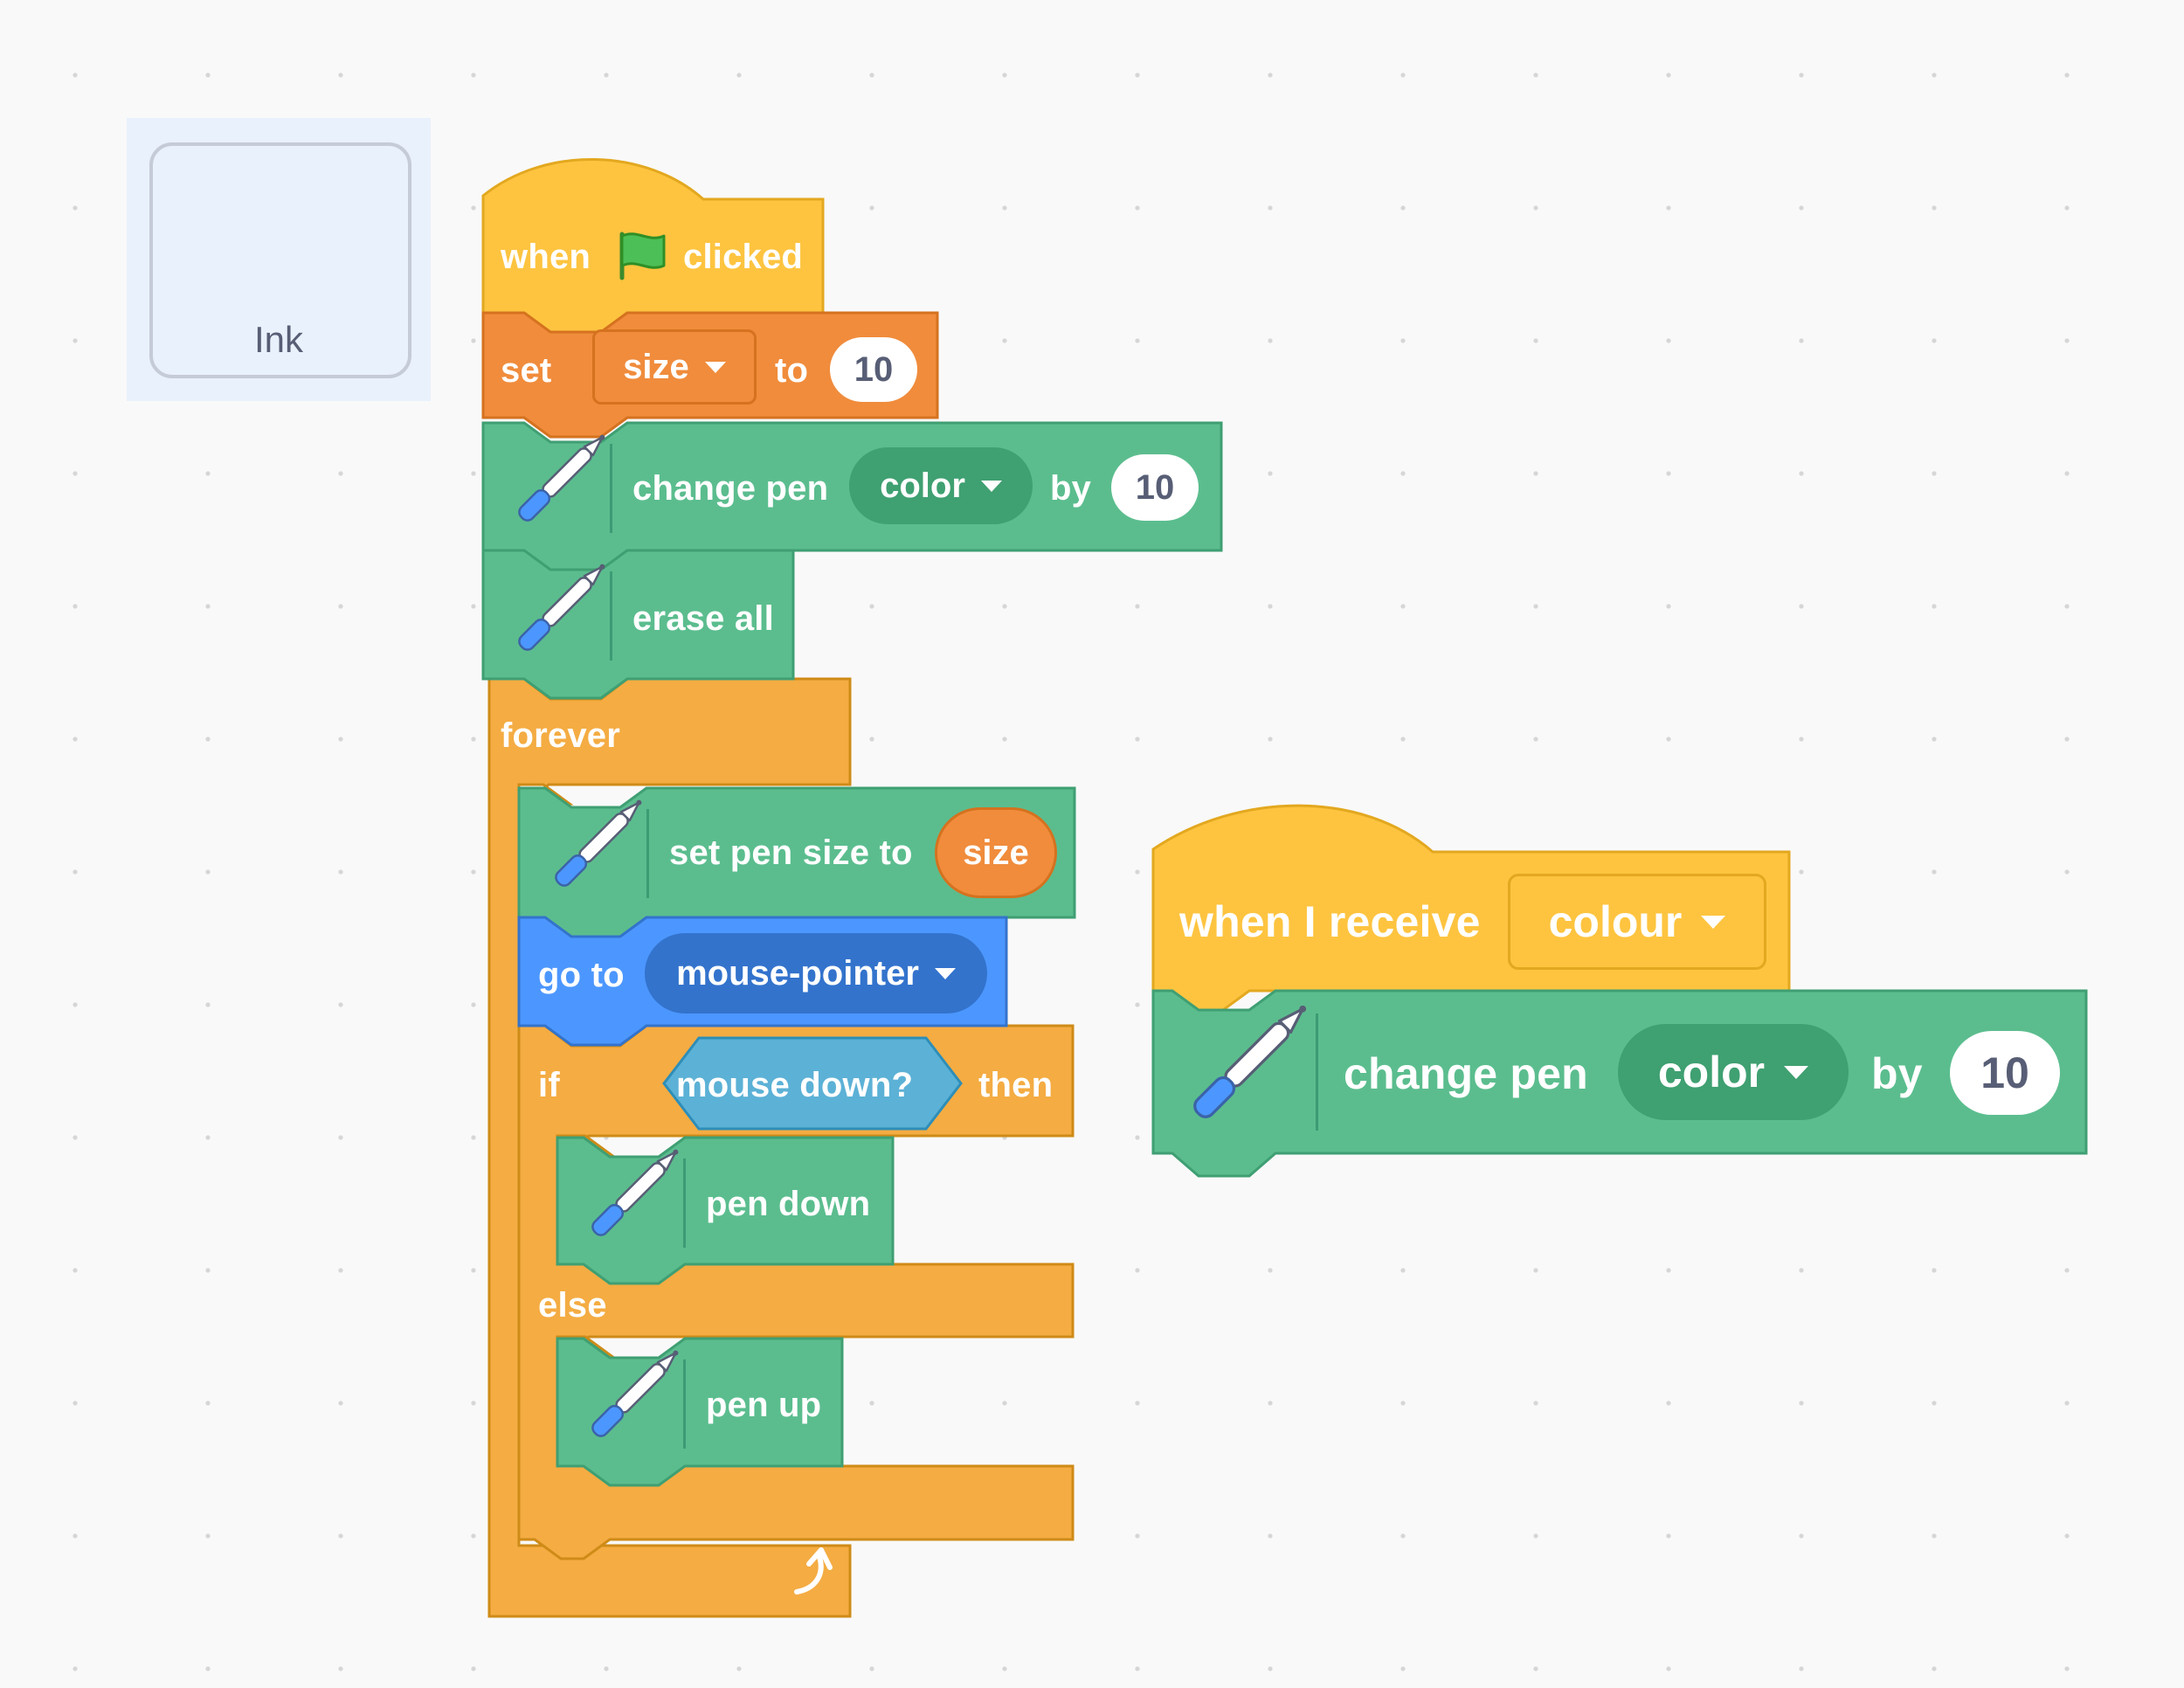 This screenshot has height=1688, width=2184. I want to click on erase-all-label: erase all, so click(703, 618).